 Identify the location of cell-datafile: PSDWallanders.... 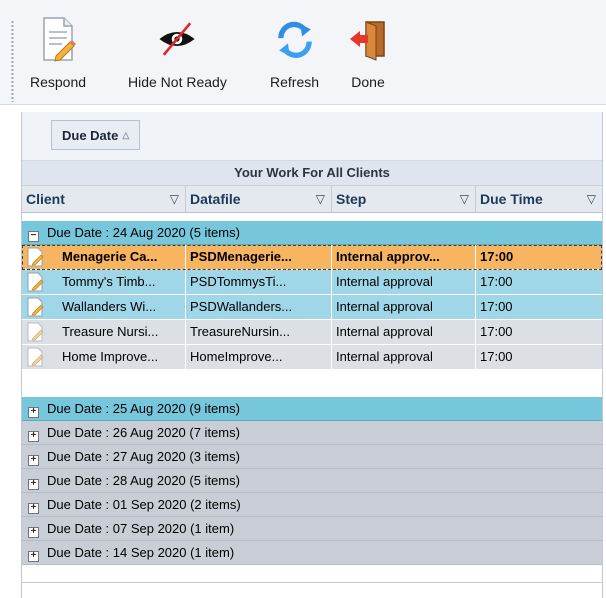
(259, 307).